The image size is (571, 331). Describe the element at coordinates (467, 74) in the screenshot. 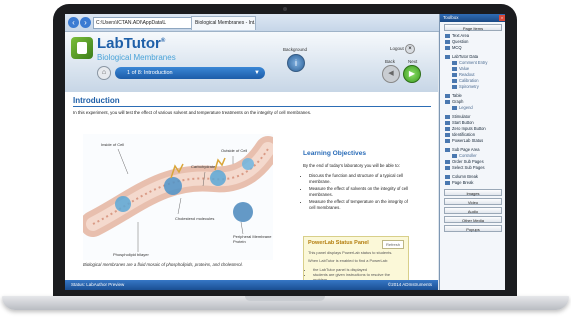

I see `toolbox-item-label: Readout` at that location.